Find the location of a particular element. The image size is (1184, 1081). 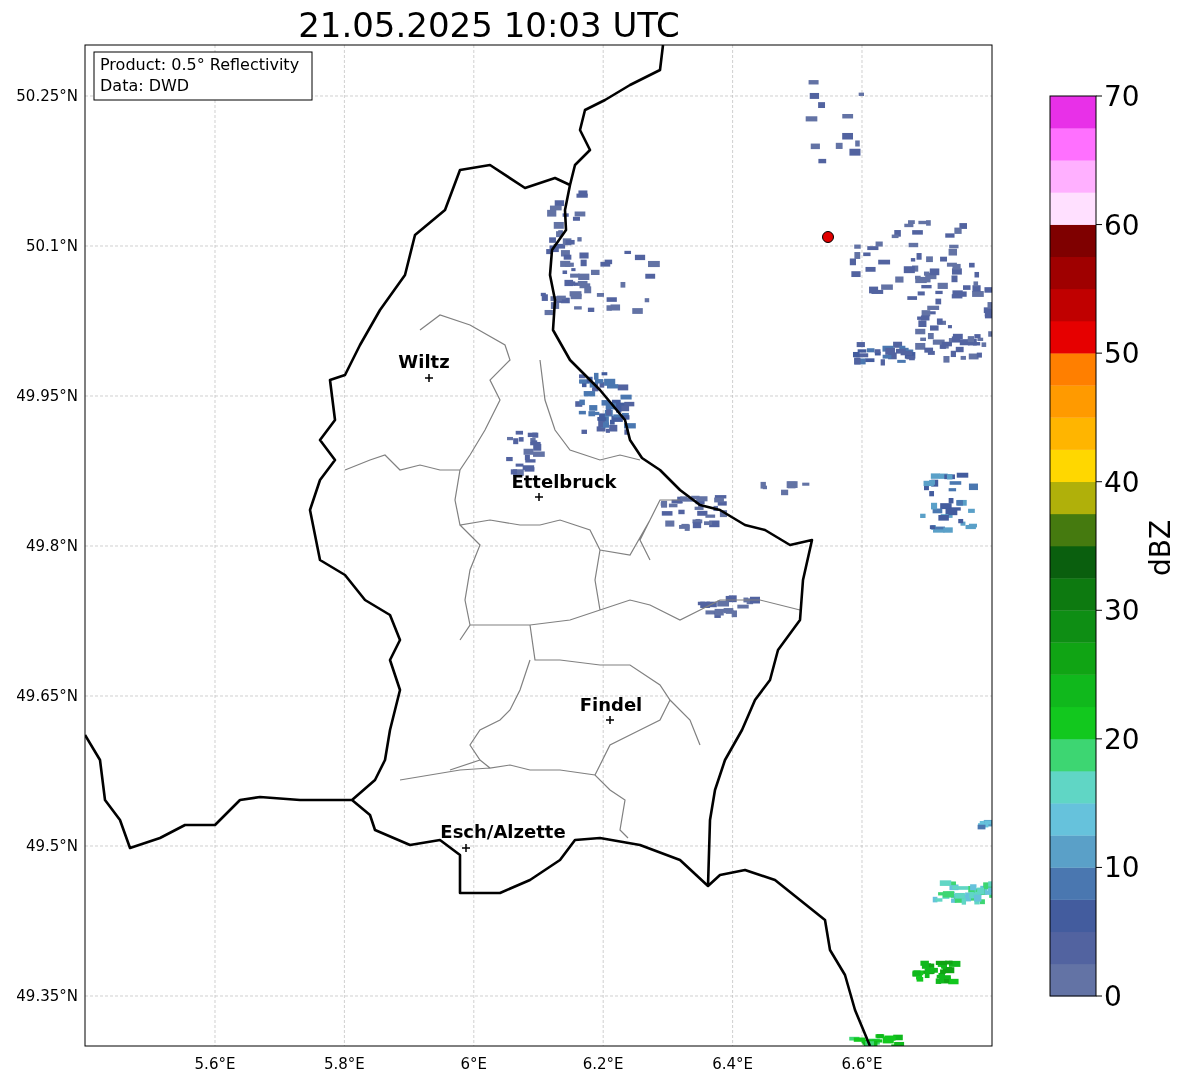

city-label: Esch/Alzette is located at coordinates (503, 831).